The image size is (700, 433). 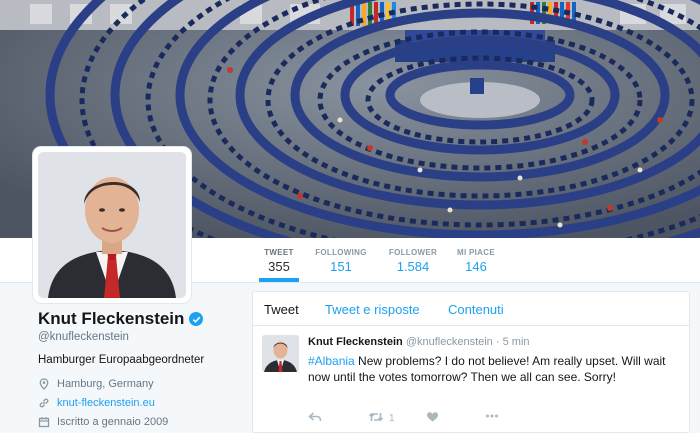 What do you see at coordinates (279, 252) in the screenshot?
I see `stat-tweets-label: TWEET` at bounding box center [279, 252].